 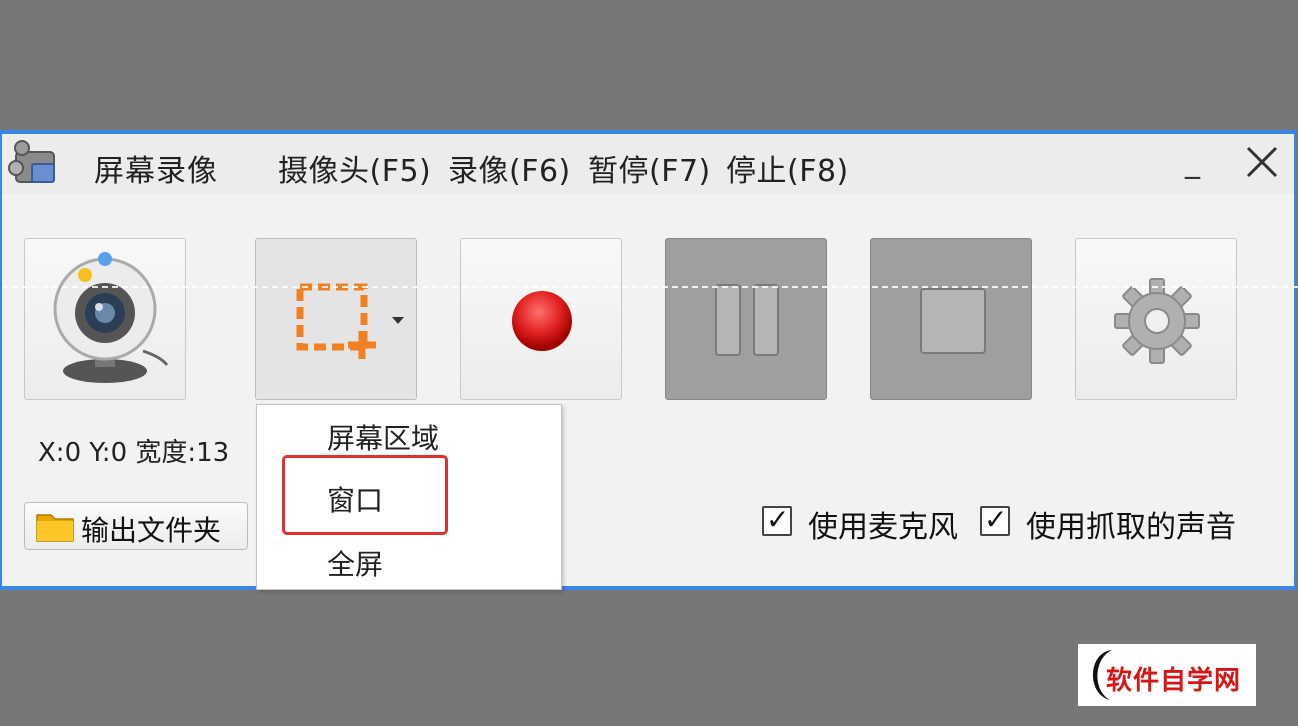 What do you see at coordinates (355, 499) in the screenshot?
I see `menu-item-window: 窗口` at bounding box center [355, 499].